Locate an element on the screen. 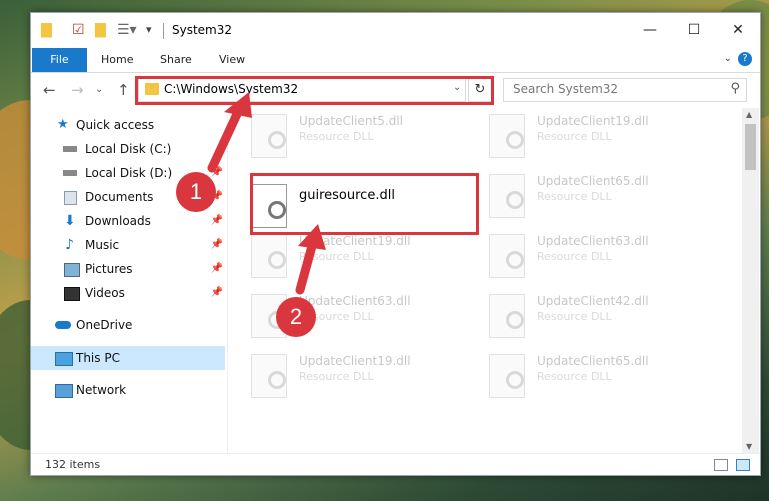 The width and height of the screenshot is (769, 501). minimize-button: — is located at coordinates (650, 30).